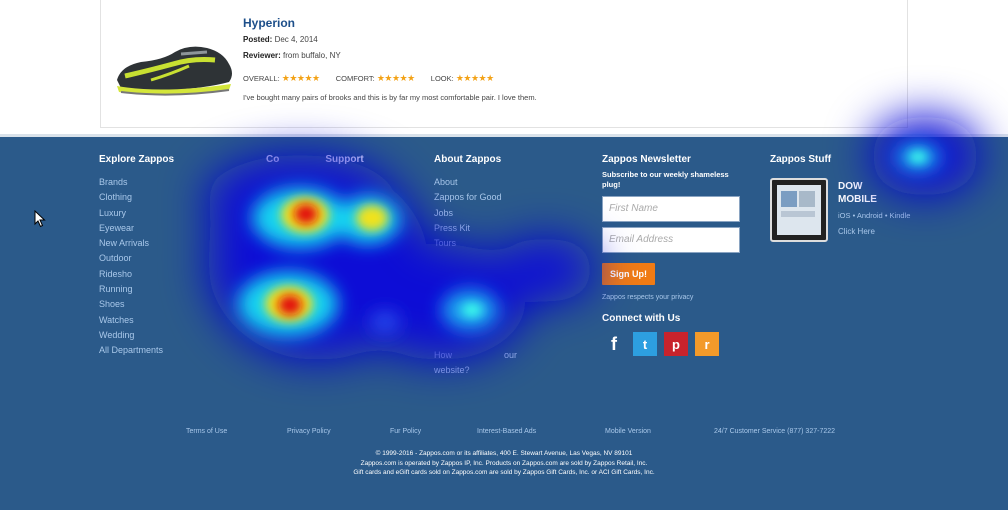 The width and height of the screenshot is (1008, 510). What do you see at coordinates (269, 23) in the screenshot?
I see `review-title: Hyperion` at bounding box center [269, 23].